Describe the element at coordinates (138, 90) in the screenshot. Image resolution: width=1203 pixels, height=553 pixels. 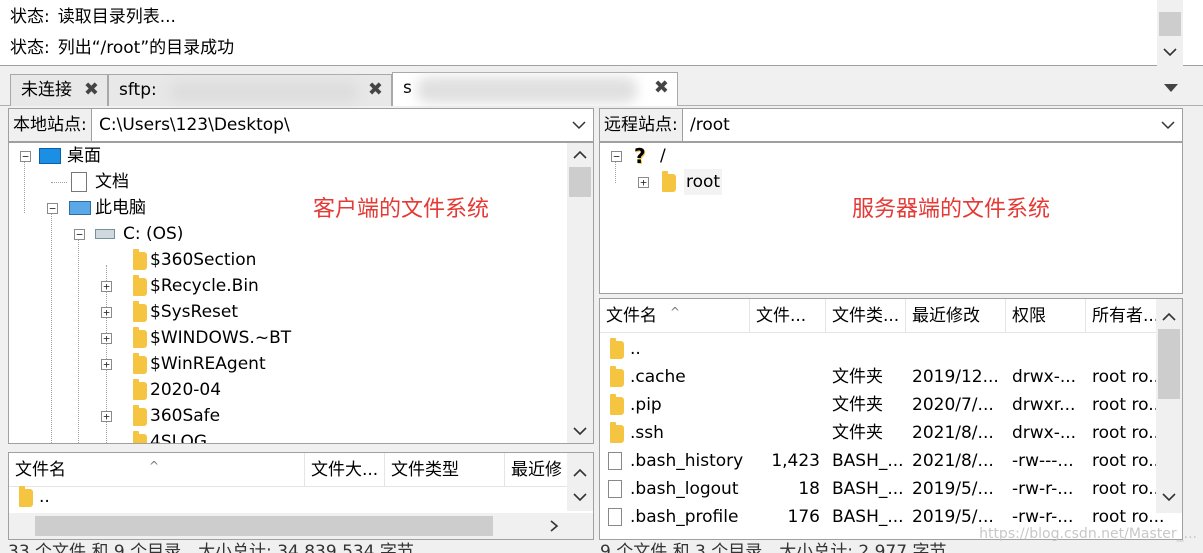
I see `tab-label: sftp:` at that location.